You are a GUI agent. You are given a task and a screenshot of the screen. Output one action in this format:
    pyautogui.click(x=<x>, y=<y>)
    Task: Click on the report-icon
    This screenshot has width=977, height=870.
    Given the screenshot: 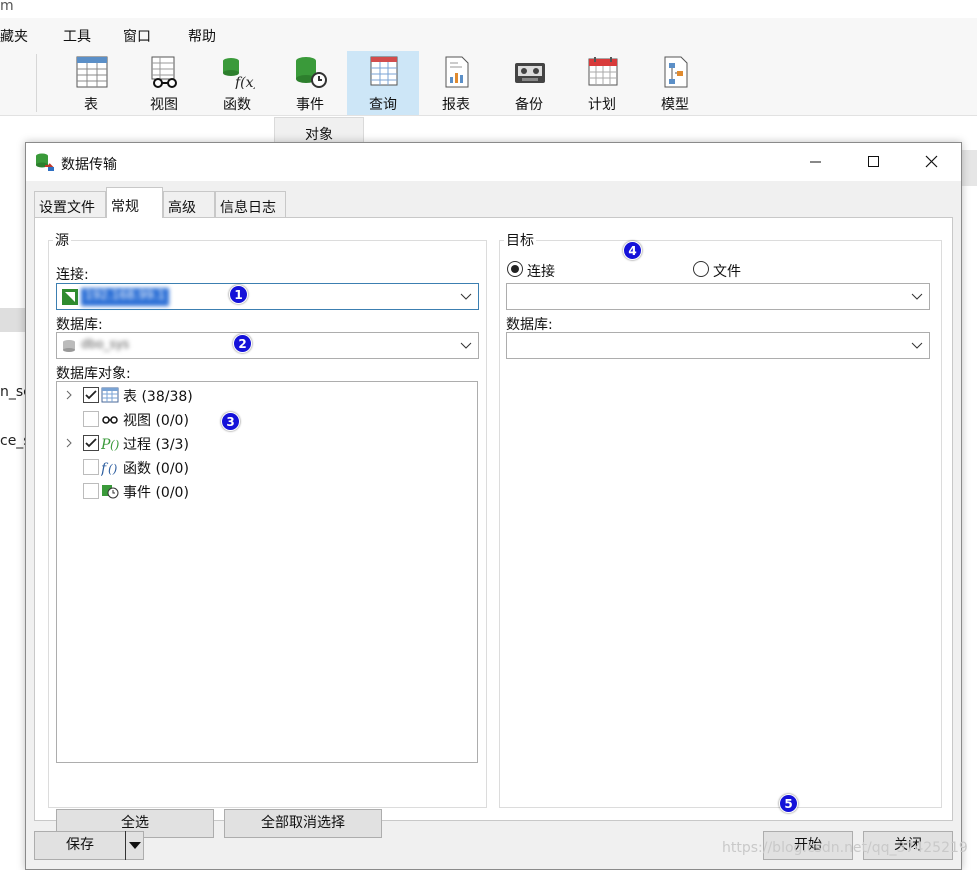 What is the action you would take?
    pyautogui.click(x=457, y=72)
    